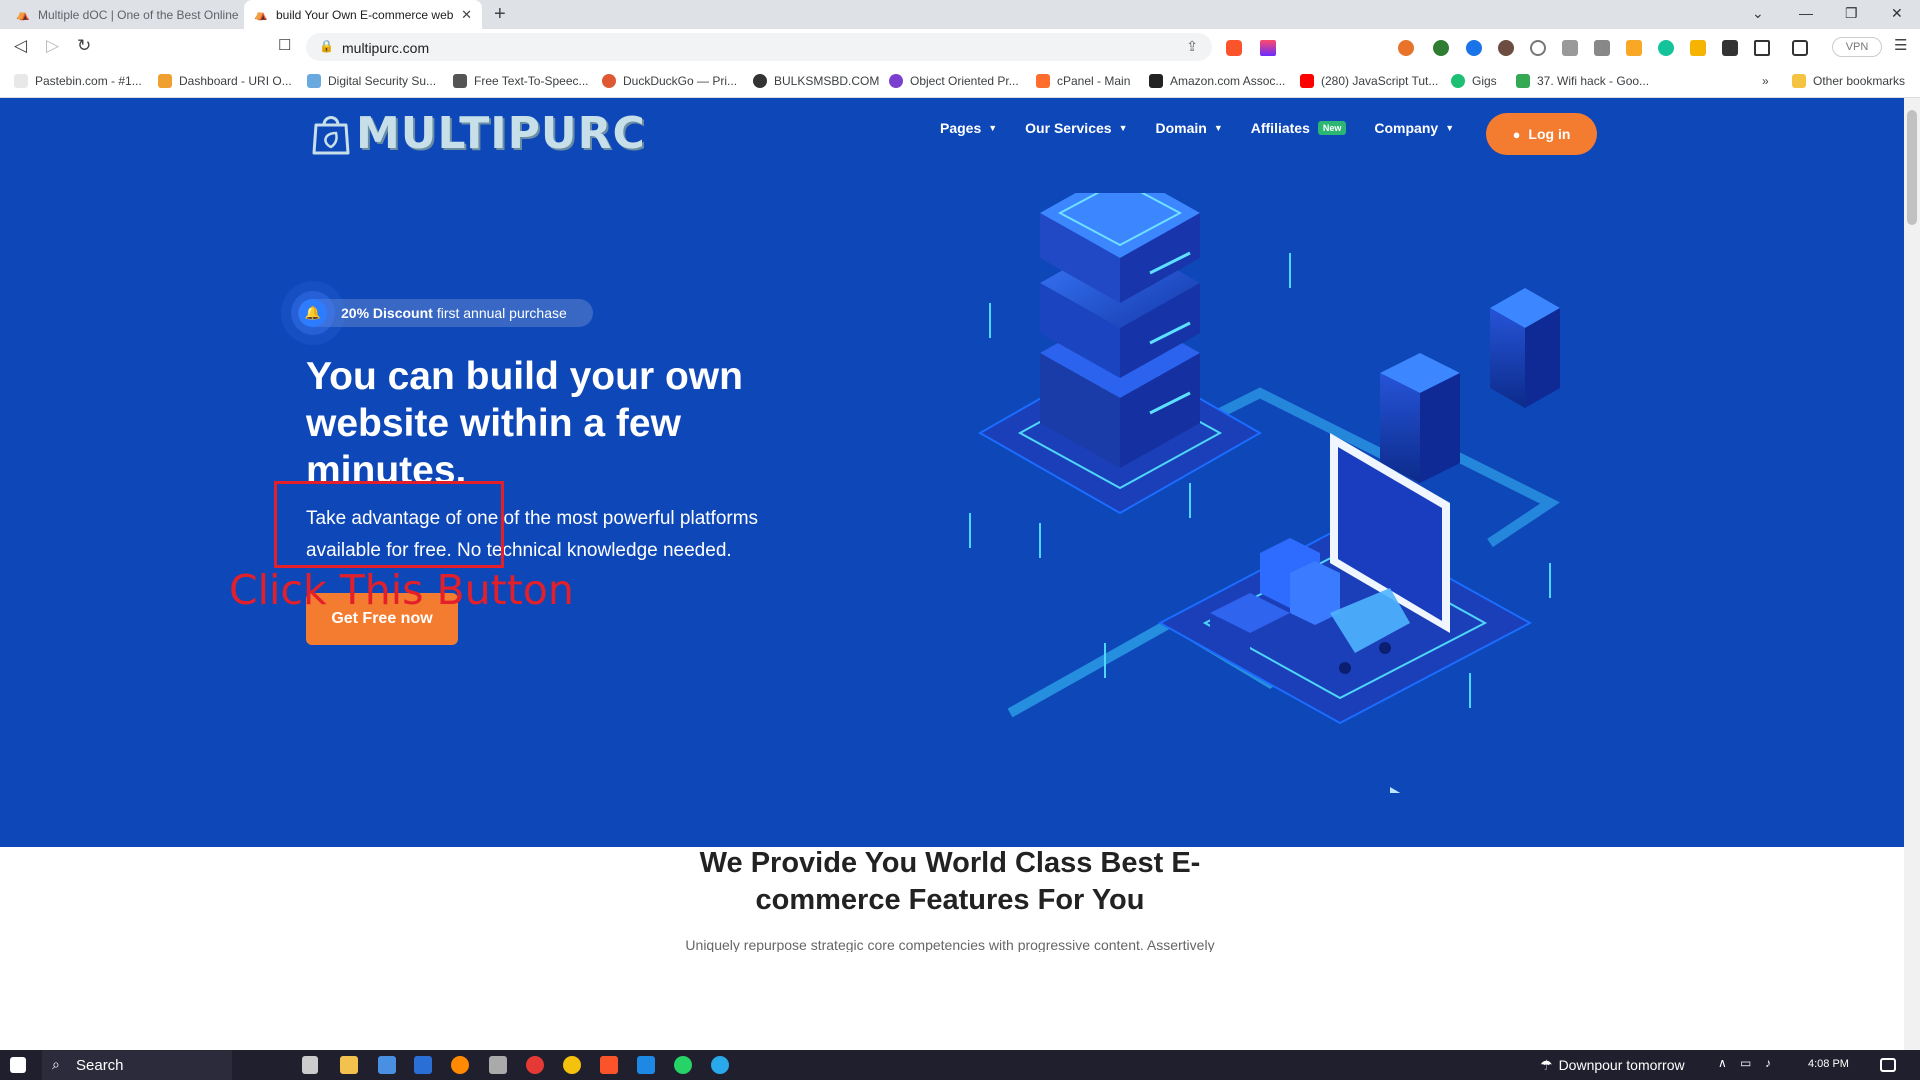 This screenshot has width=1920, height=1080. What do you see at coordinates (1888, 1065) in the screenshot?
I see `notifications-icon` at bounding box center [1888, 1065].